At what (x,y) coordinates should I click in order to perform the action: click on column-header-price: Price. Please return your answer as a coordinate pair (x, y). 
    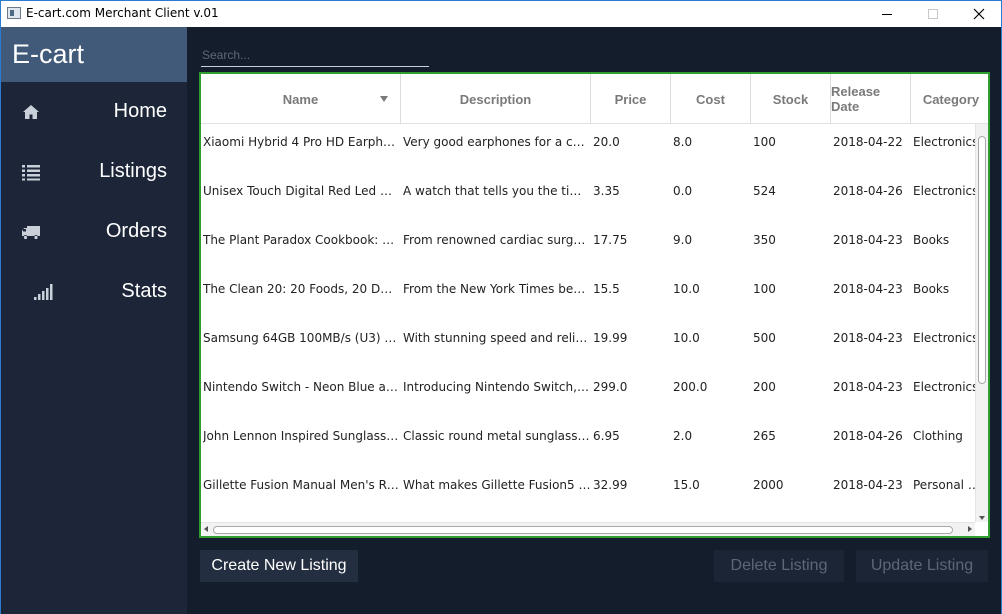
    Looking at the image, I should click on (631, 99).